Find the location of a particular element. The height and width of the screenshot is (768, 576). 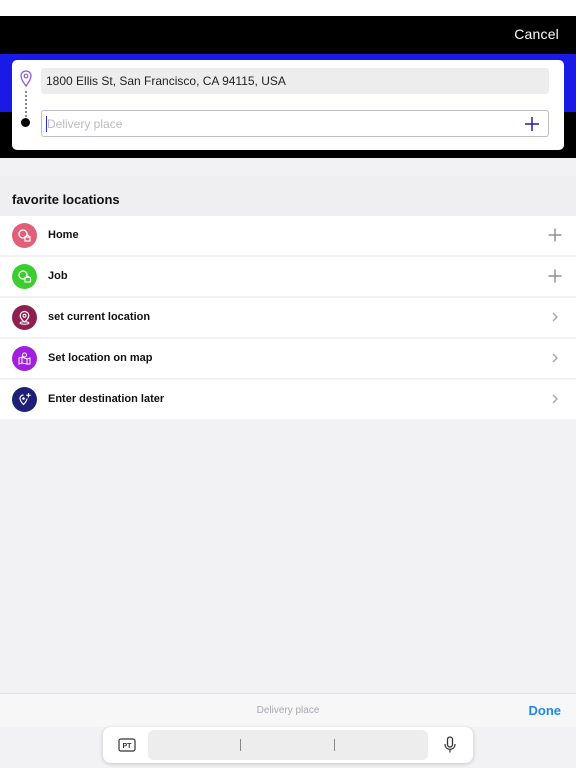

list-item-label: Set location on map is located at coordinates (100, 358).